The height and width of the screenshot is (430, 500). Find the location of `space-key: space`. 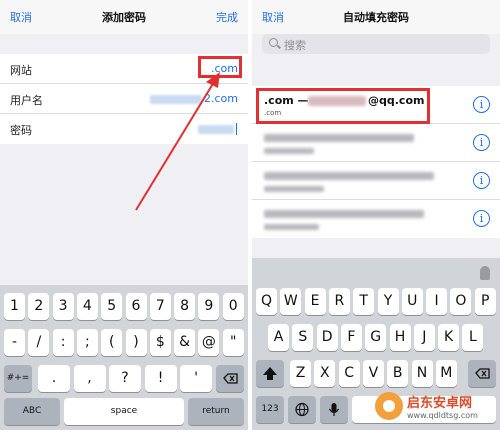

space-key: space is located at coordinates (124, 411).